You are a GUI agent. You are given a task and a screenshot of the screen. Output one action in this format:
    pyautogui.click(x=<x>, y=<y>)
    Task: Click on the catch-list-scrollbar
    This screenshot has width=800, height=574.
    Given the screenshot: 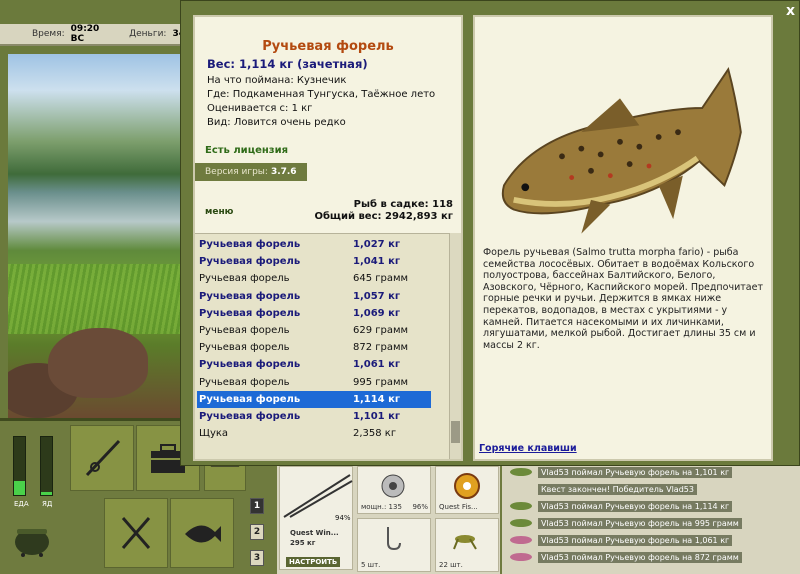 What is the action you would take?
    pyautogui.click(x=455, y=346)
    